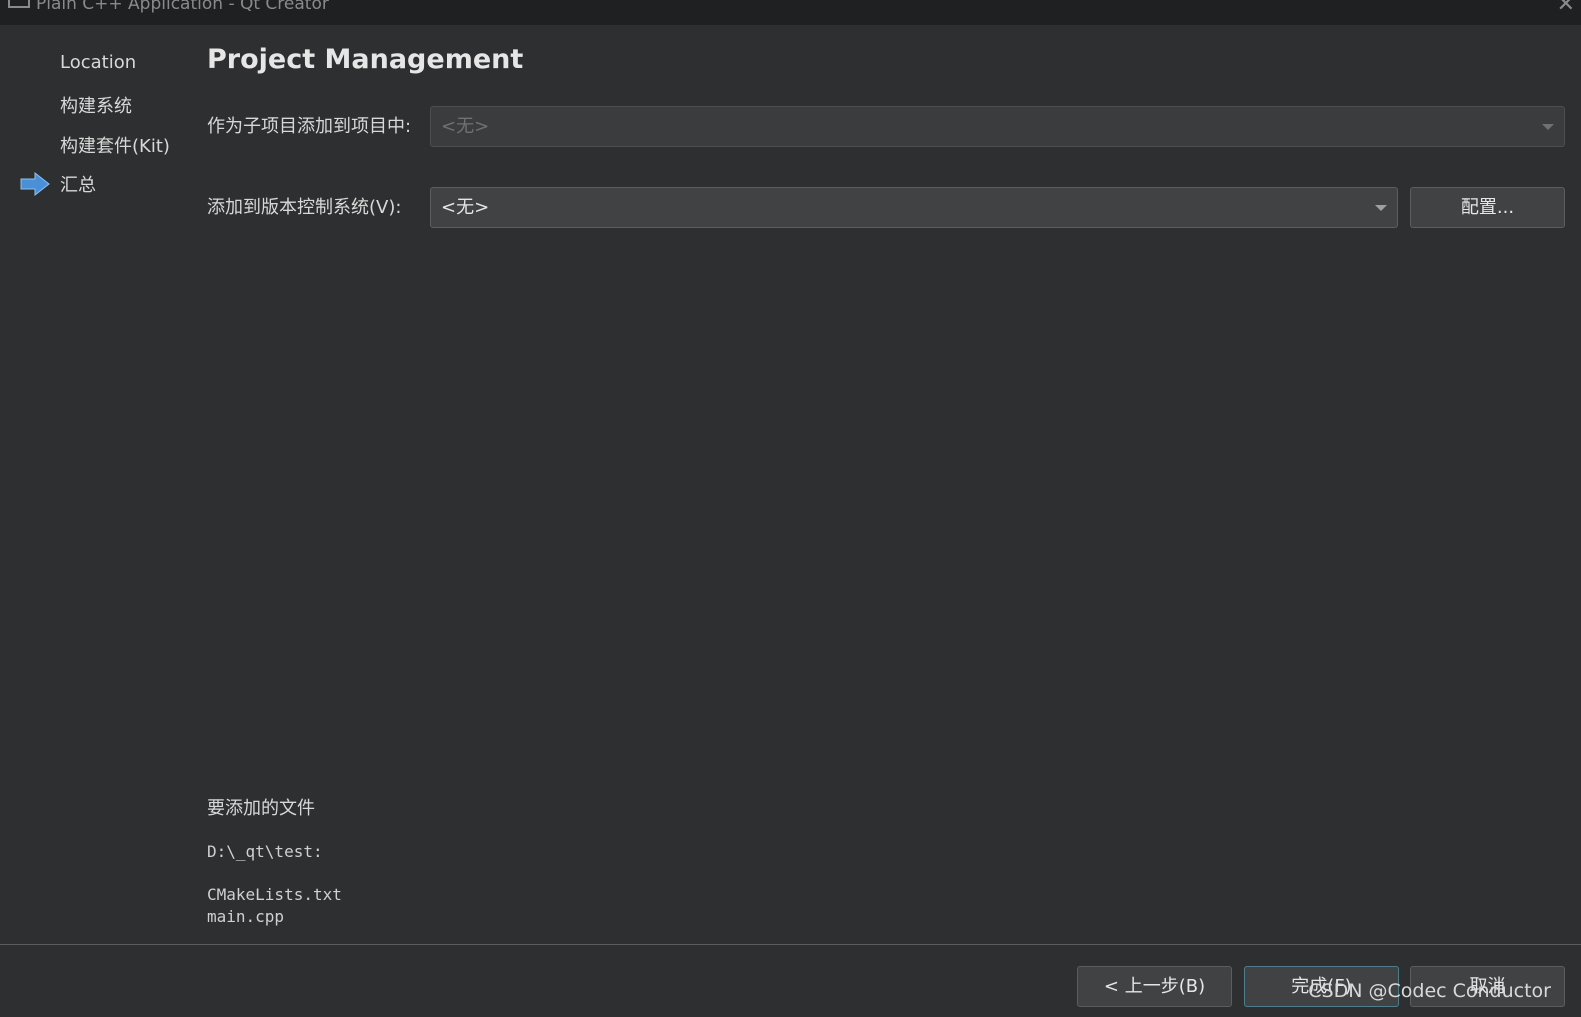 This screenshot has width=1581, height=1017. I want to click on subproject-combo: <无>, so click(997, 126).